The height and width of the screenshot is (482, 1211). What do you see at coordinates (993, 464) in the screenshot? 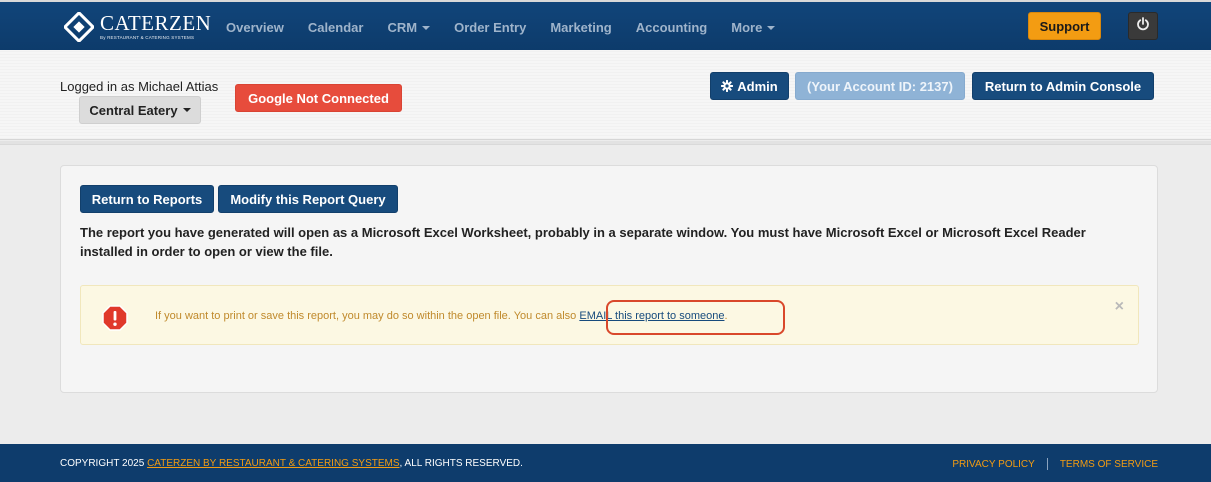
I see `privacy-policy-link: PRIVACY POLICY` at bounding box center [993, 464].